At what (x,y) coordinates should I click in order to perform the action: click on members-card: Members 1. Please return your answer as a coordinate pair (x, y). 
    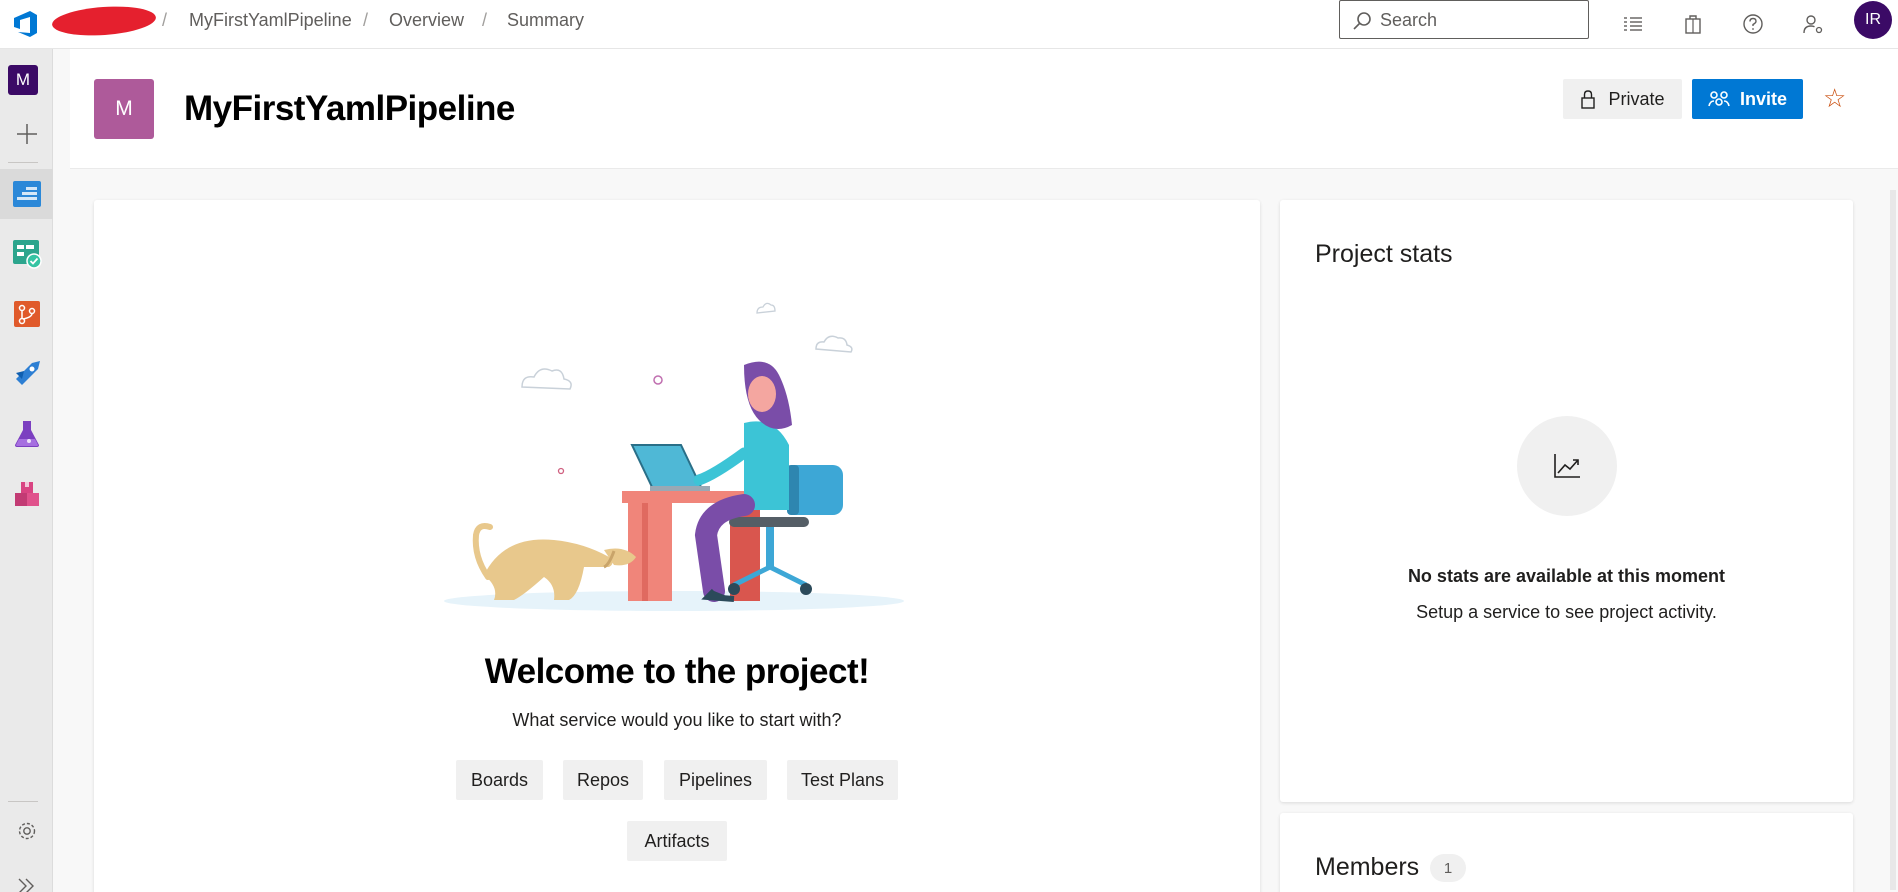
    Looking at the image, I should click on (1566, 852).